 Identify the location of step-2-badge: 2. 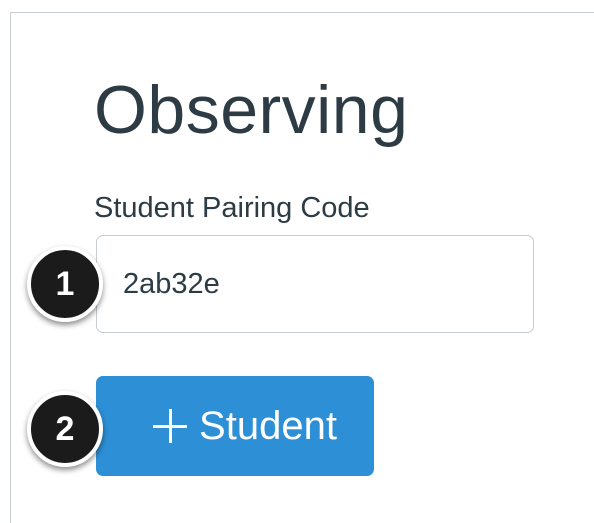
(65, 429).